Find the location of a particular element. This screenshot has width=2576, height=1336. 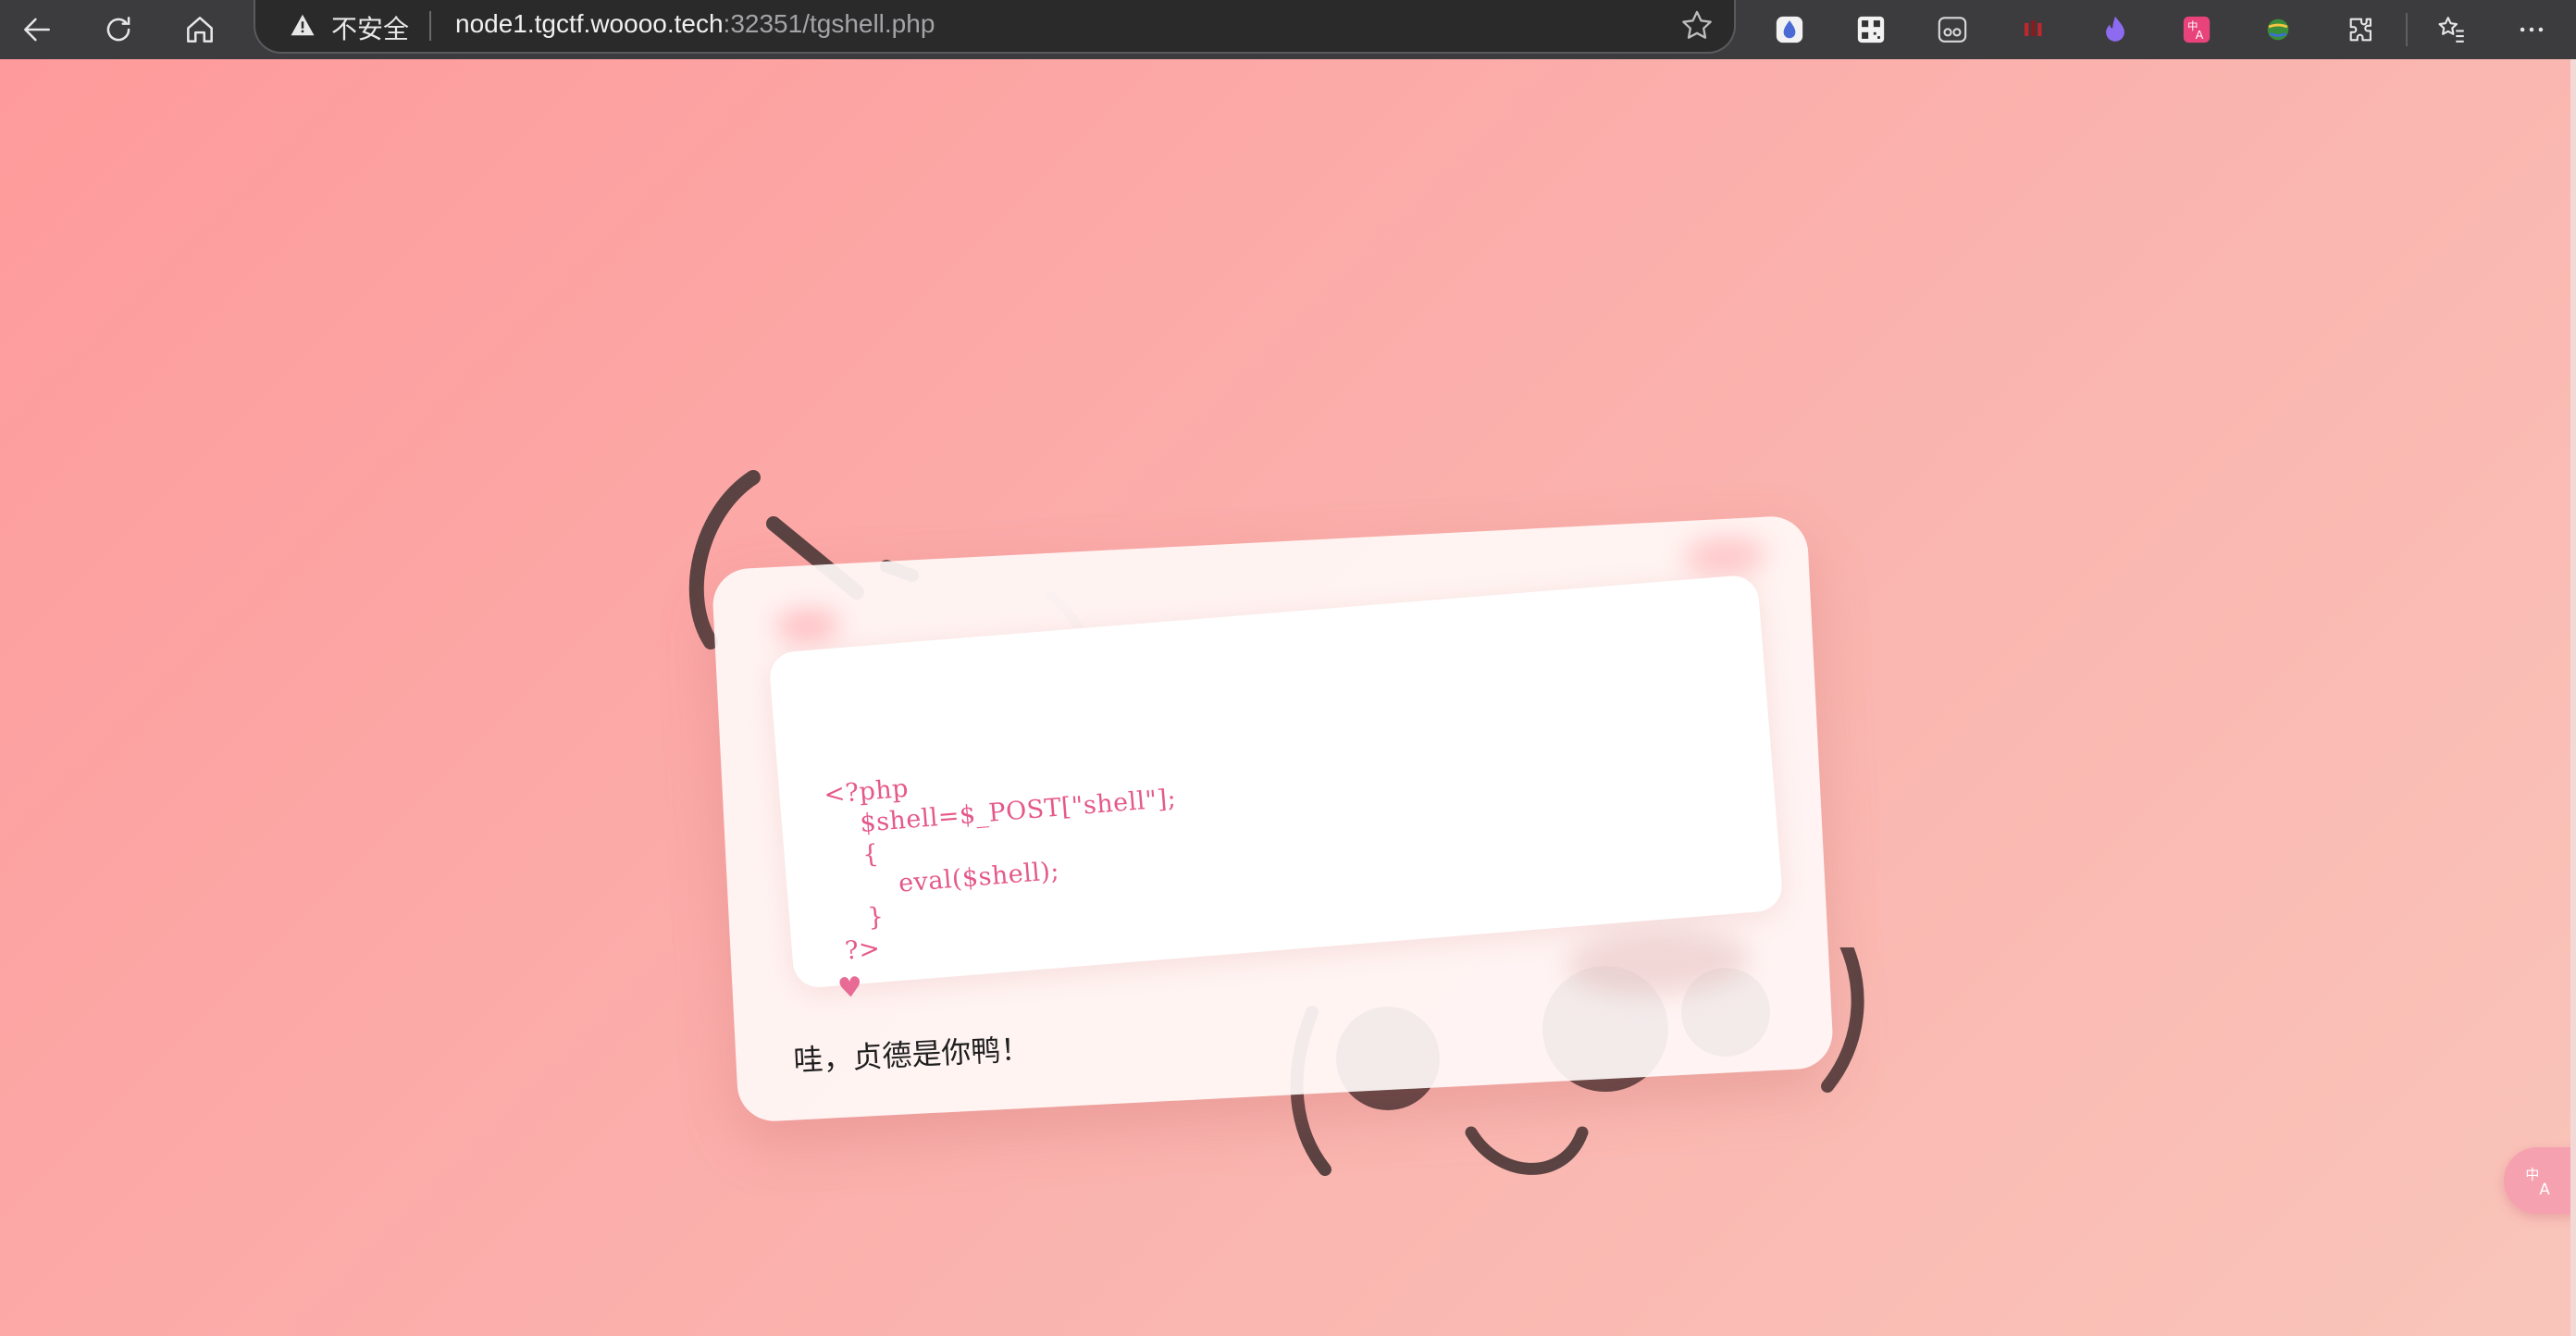

address-divider is located at coordinates (430, 26).